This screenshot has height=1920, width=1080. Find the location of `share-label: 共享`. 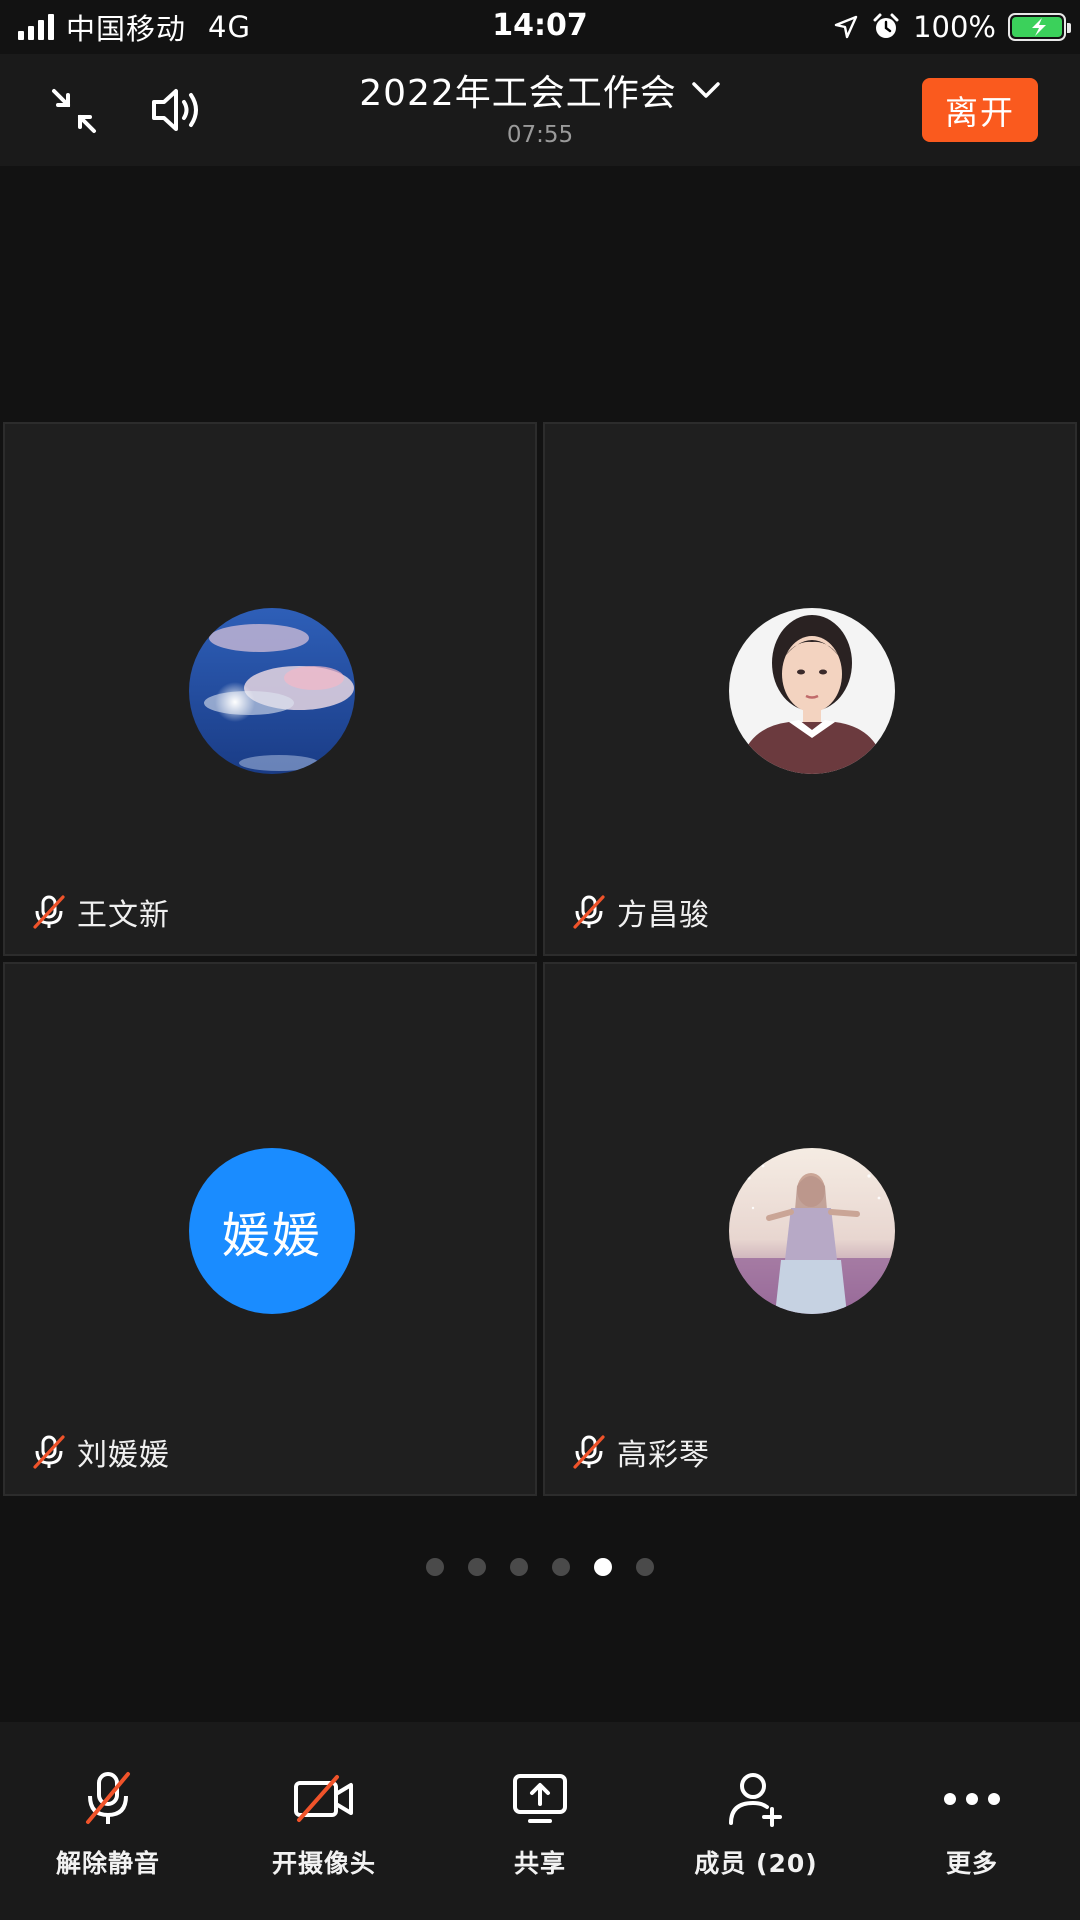

share-label: 共享 is located at coordinates (539, 1863).